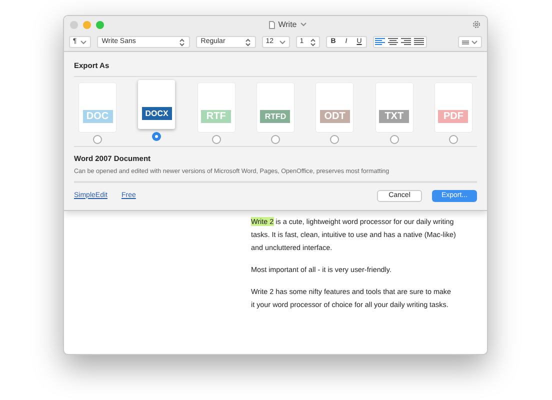  What do you see at coordinates (272, 24) in the screenshot?
I see `document-icon` at bounding box center [272, 24].